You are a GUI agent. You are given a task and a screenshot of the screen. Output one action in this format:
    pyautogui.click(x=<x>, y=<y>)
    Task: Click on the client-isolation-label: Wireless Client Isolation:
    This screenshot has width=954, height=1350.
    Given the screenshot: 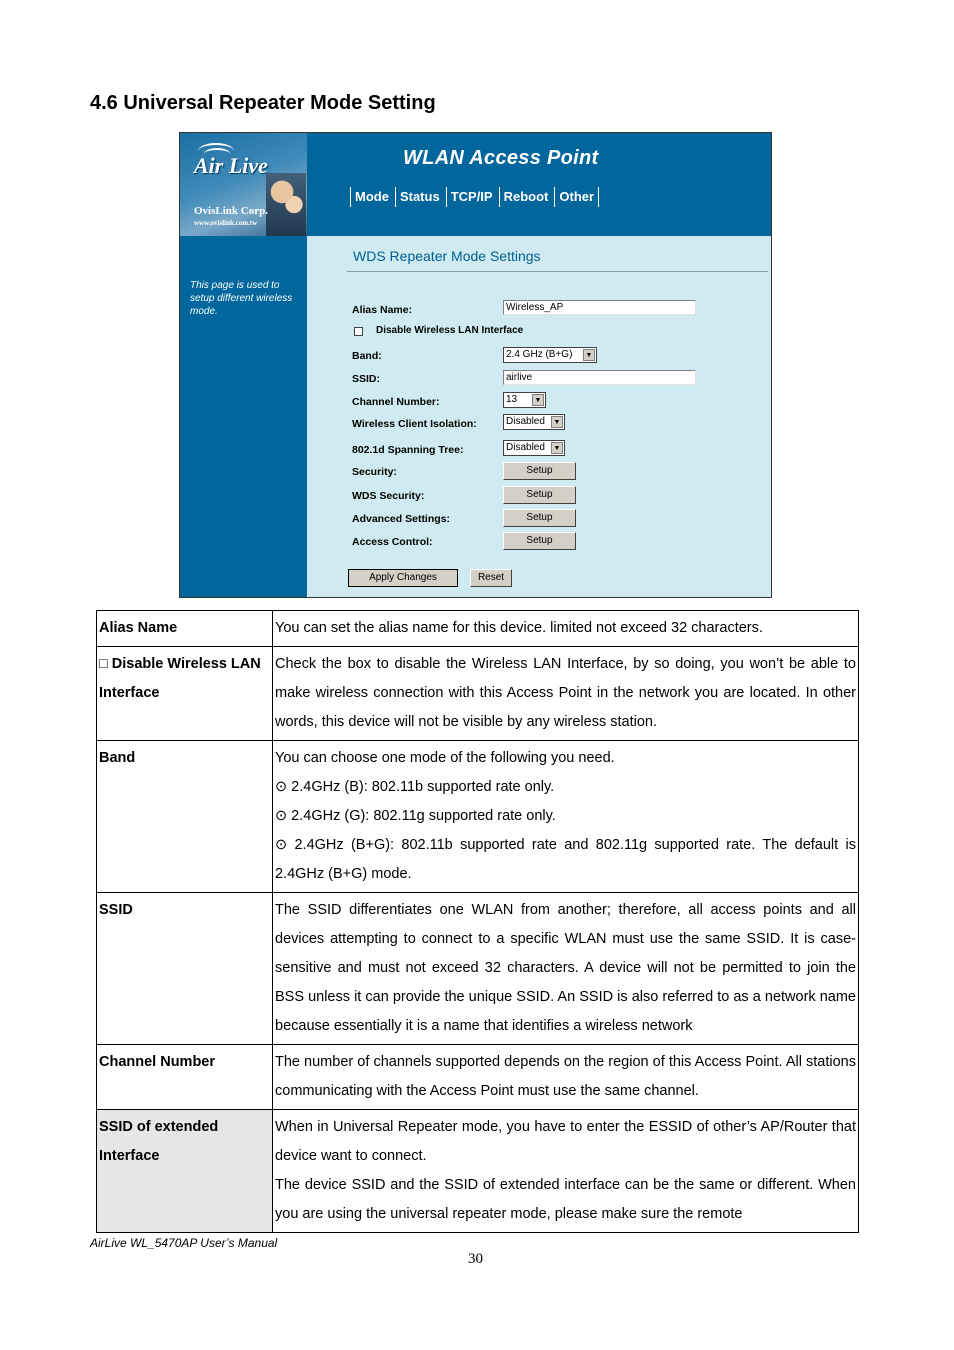 What is the action you would take?
    pyautogui.click(x=414, y=424)
    